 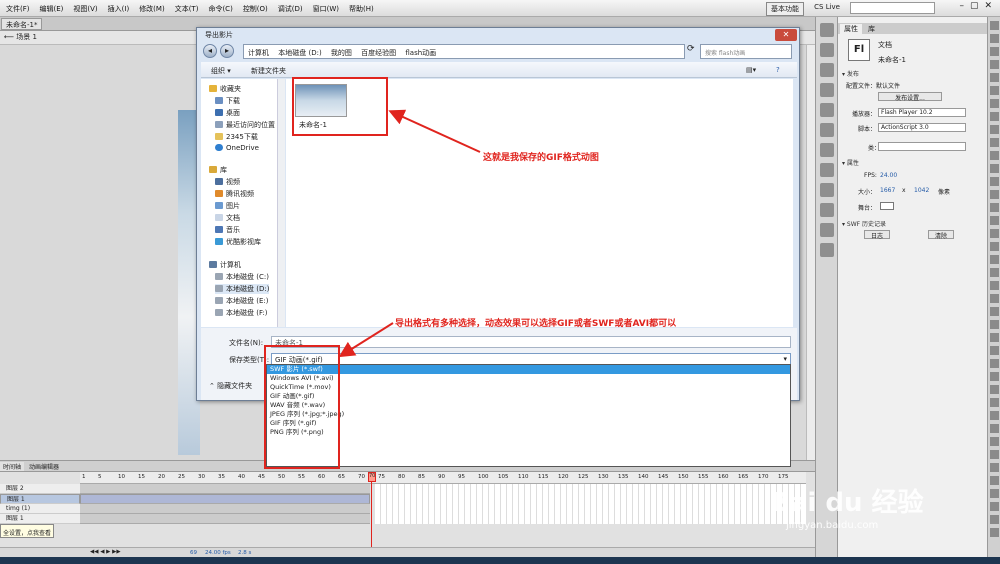 What do you see at coordinates (409, 233) in the screenshot?
I see `annotation-arrows` at bounding box center [409, 233].